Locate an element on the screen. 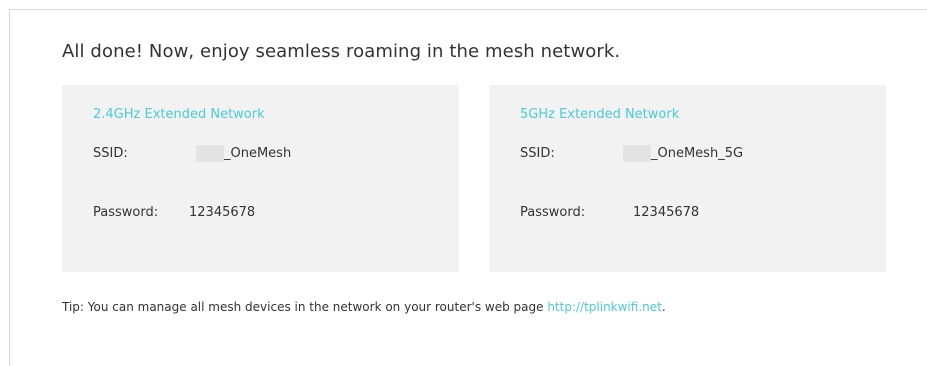 Image resolution: width=927 pixels, height=366 pixels. ssid-value: _OneMesh_5G is located at coordinates (697, 153).